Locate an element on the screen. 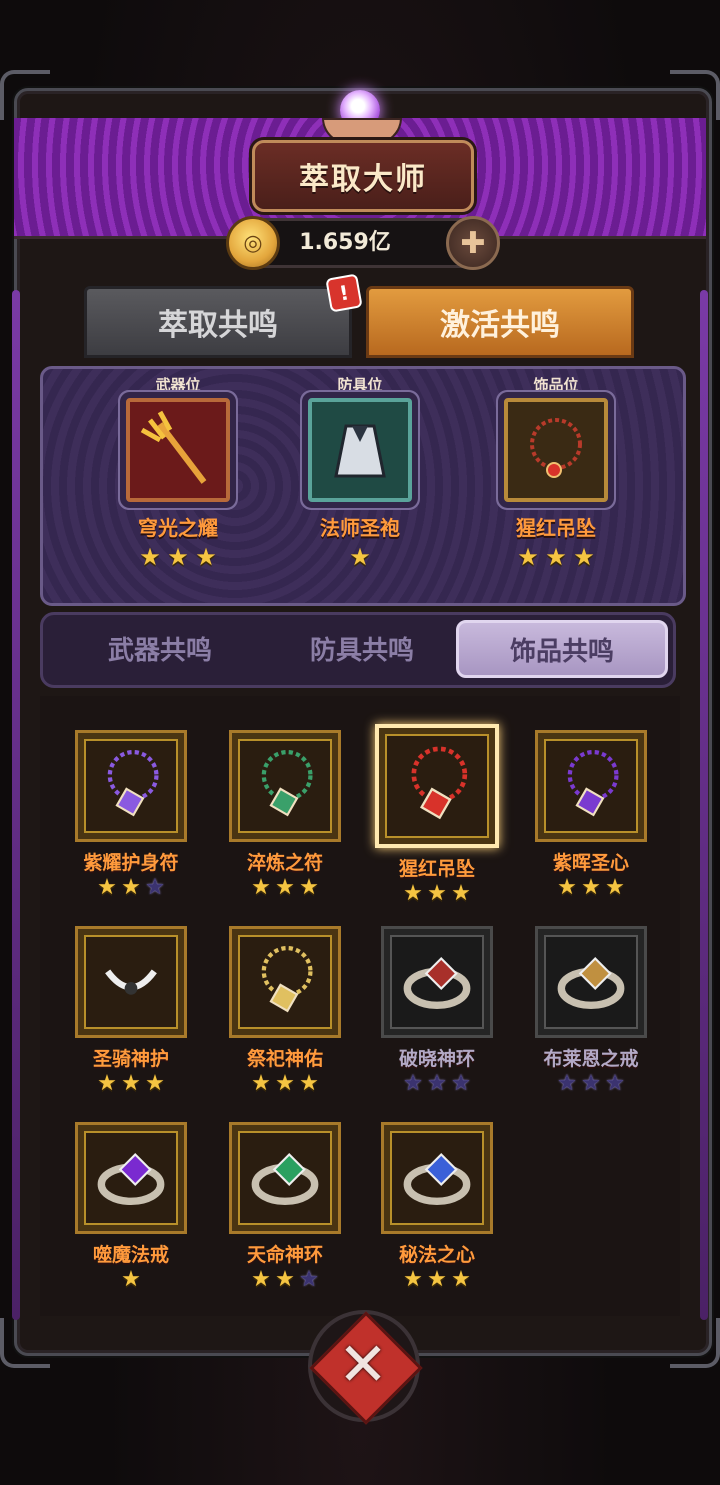 The width and height of the screenshot is (720, 1485). alert-badge-icon: ! is located at coordinates (344, 293).